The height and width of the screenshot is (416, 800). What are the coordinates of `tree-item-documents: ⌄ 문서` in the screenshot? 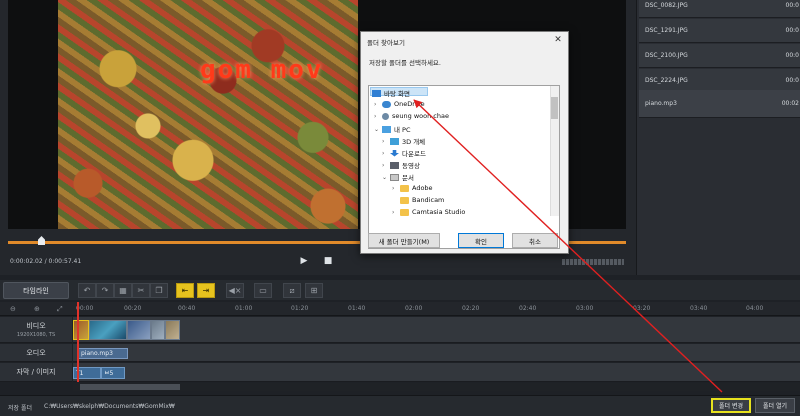 It's located at (398, 177).